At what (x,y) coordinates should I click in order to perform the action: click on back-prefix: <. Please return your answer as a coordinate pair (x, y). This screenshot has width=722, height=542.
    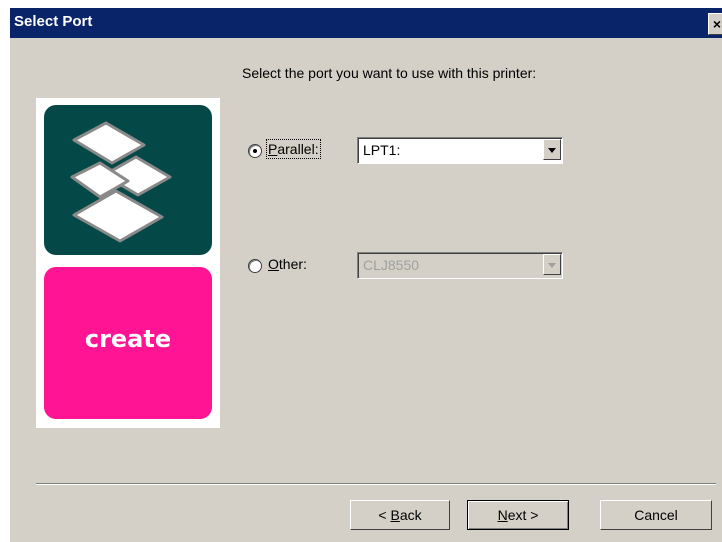
    Looking at the image, I should click on (384, 515).